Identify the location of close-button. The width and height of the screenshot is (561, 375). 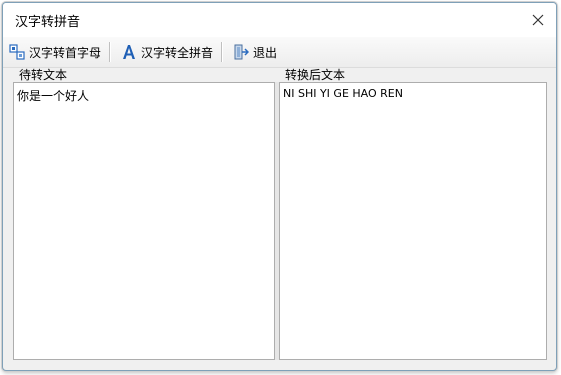
(538, 20).